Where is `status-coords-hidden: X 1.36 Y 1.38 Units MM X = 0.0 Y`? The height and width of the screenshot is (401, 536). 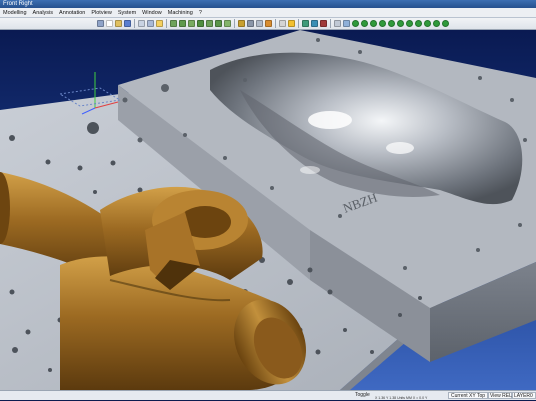 status-coords-hidden: X 1.36 Y 1.38 Units MM X = 0.0 Y is located at coordinates (401, 398).